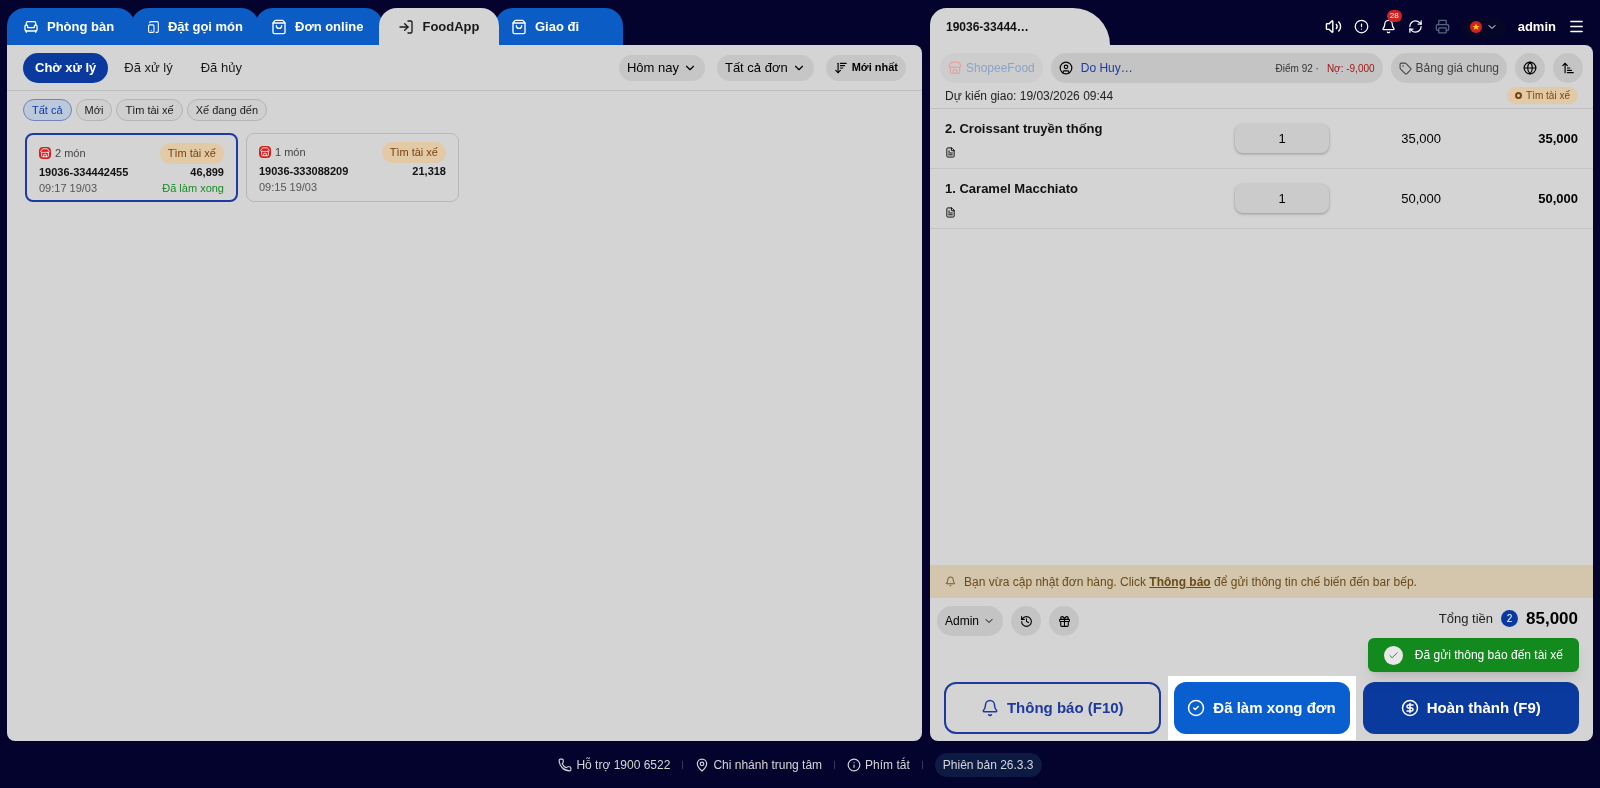  I want to click on user-name: admin, so click(1536, 26).